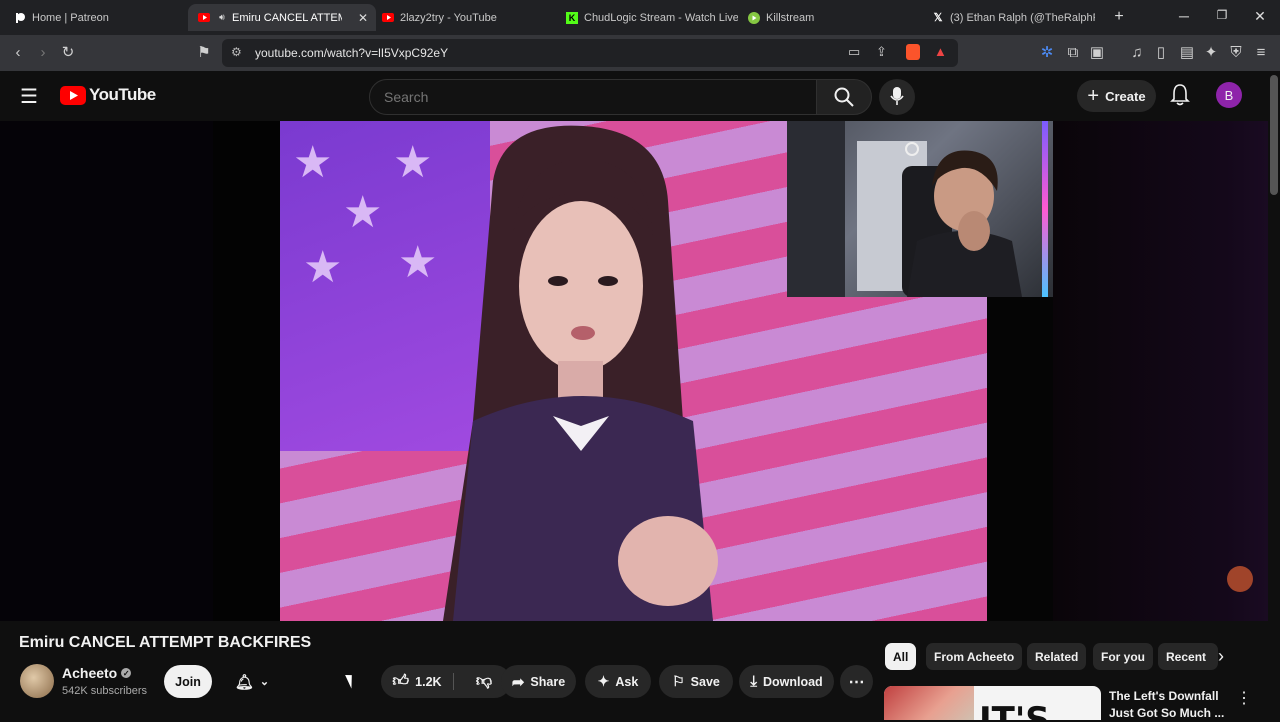  Describe the element at coordinates (1137, 53) in the screenshot. I see `media-icon: ♫` at that location.